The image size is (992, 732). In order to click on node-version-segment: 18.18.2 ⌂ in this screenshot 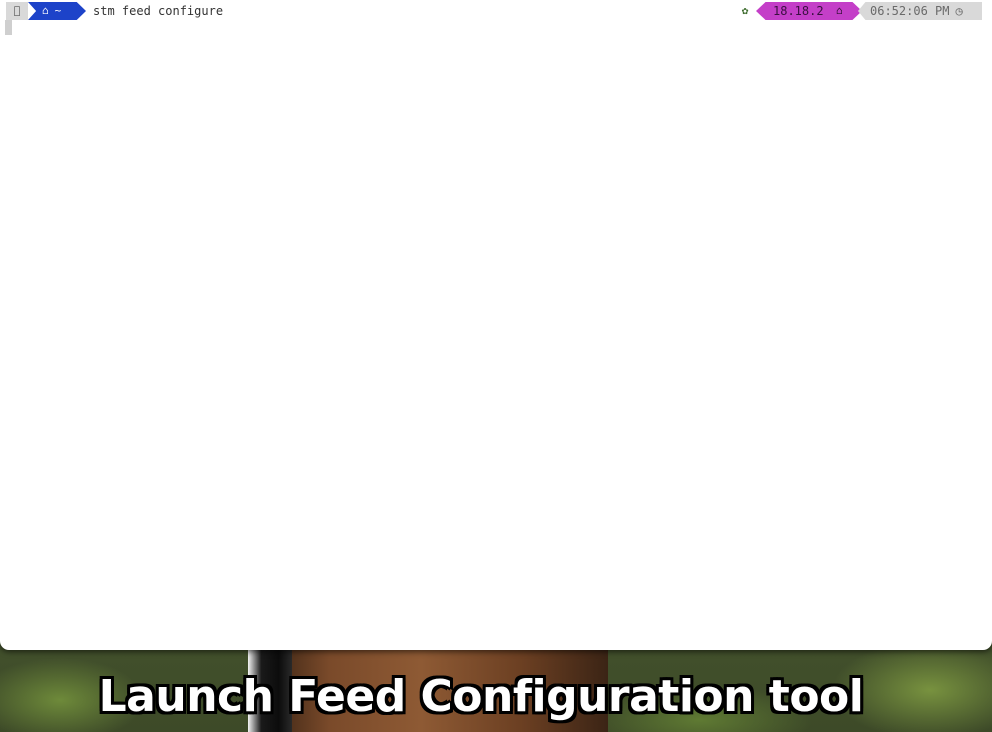, I will do `click(809, 11)`.